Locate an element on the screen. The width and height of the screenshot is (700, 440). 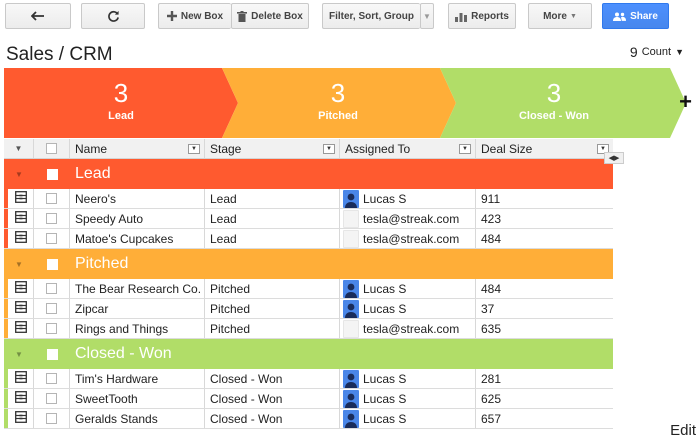
cell-deal-size: 423 is located at coordinates (544, 218).